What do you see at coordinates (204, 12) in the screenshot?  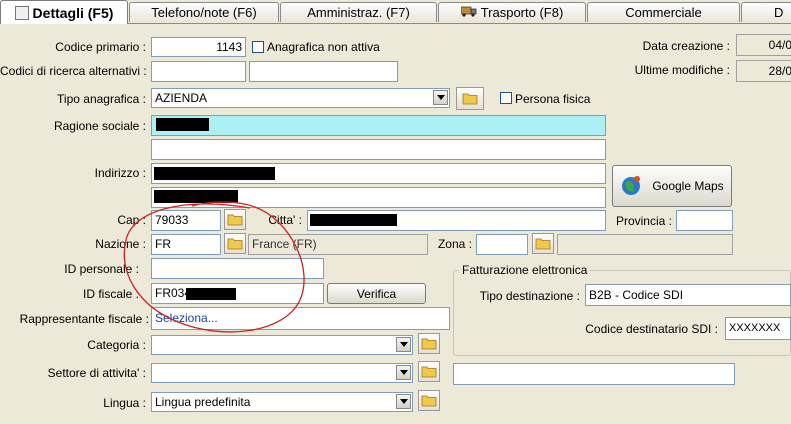 I see `tab-telefono-note: Telefono/note (F6)` at bounding box center [204, 12].